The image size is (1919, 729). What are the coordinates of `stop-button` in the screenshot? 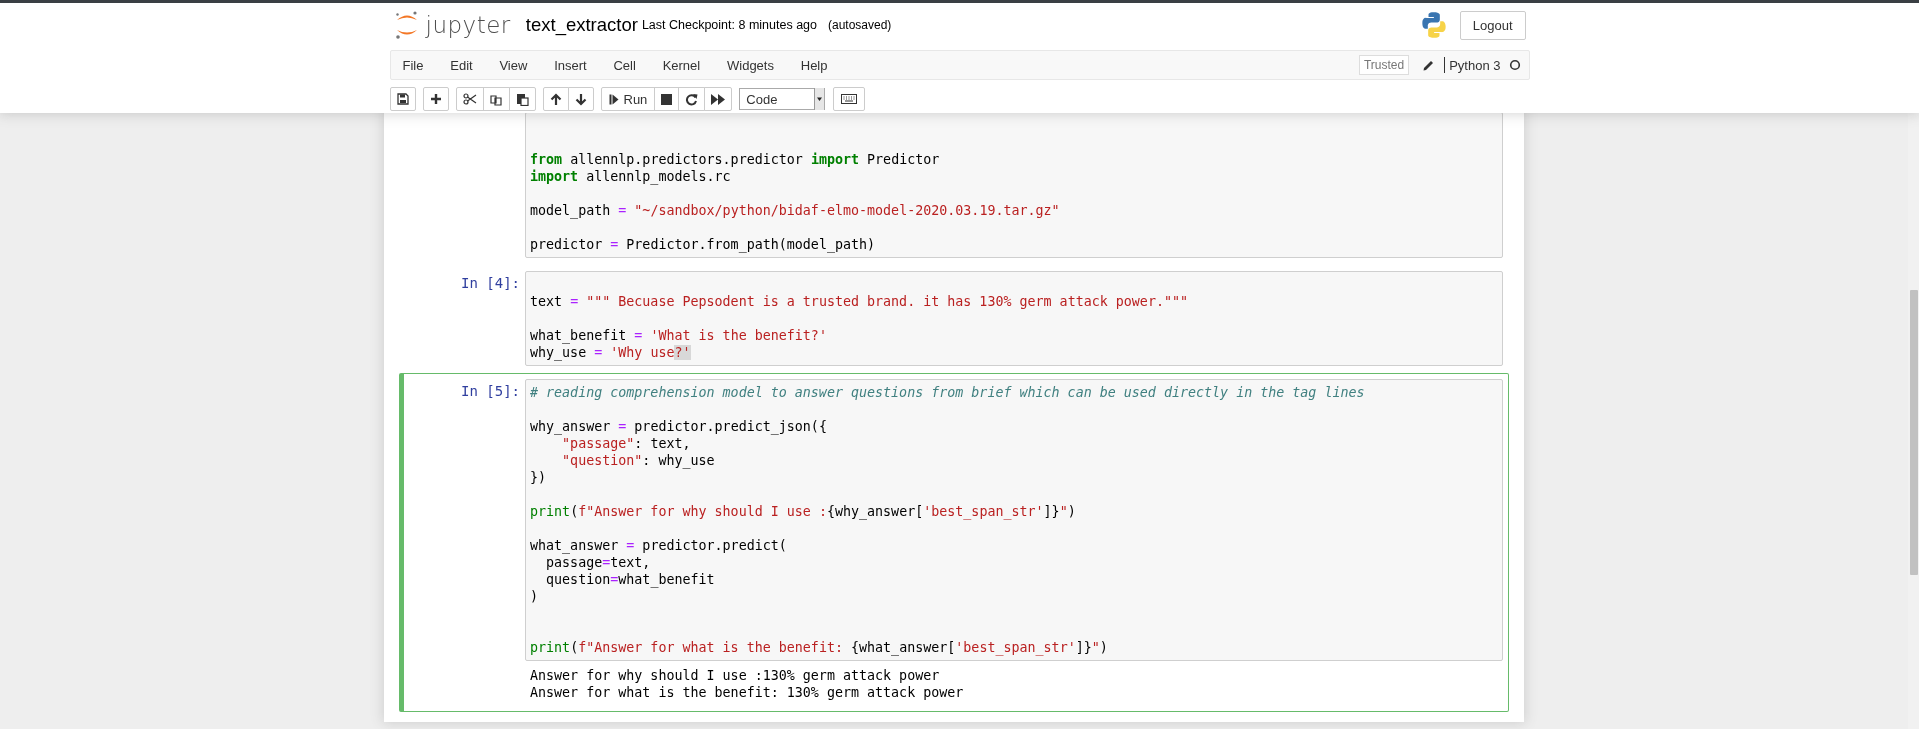 It's located at (667, 99).